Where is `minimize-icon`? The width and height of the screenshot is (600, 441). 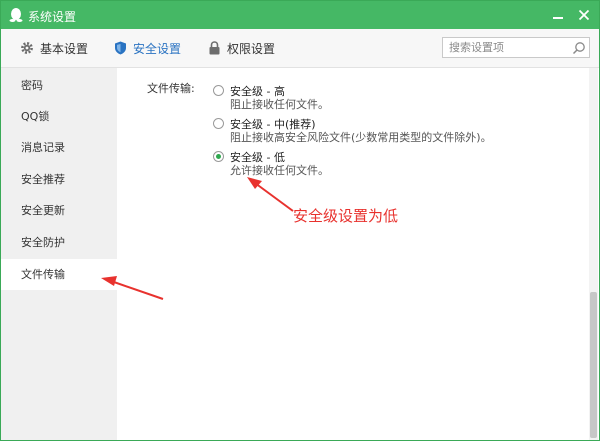
minimize-icon is located at coordinates (558, 15).